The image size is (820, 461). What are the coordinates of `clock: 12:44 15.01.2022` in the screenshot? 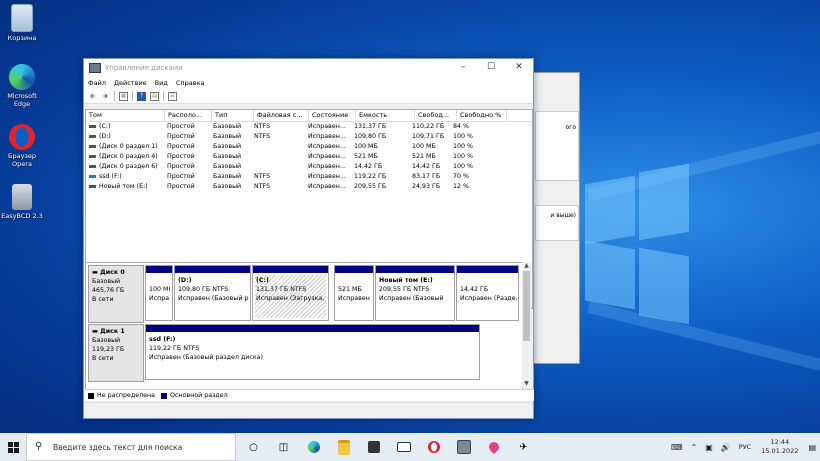 It's located at (779, 447).